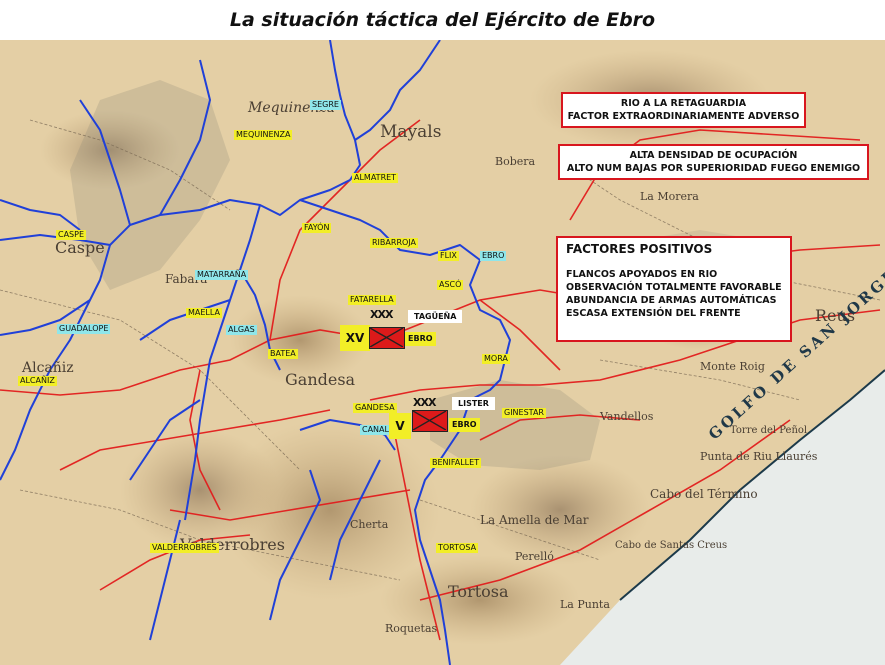 The image size is (885, 665). What do you see at coordinates (369, 524) in the screenshot?
I see `maptext-cherta: Cherta` at bounding box center [369, 524].